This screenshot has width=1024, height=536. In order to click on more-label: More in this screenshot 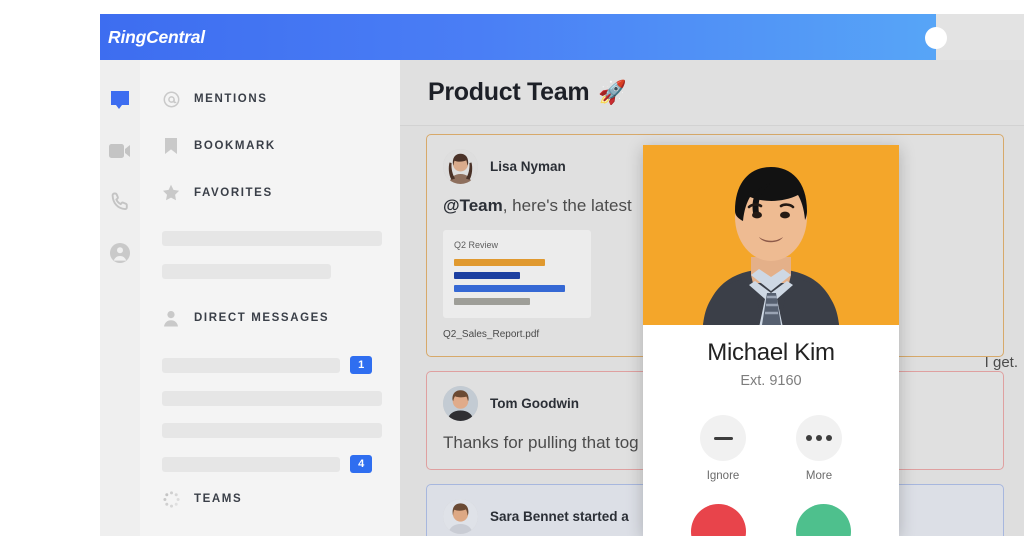, I will do `click(819, 476)`.